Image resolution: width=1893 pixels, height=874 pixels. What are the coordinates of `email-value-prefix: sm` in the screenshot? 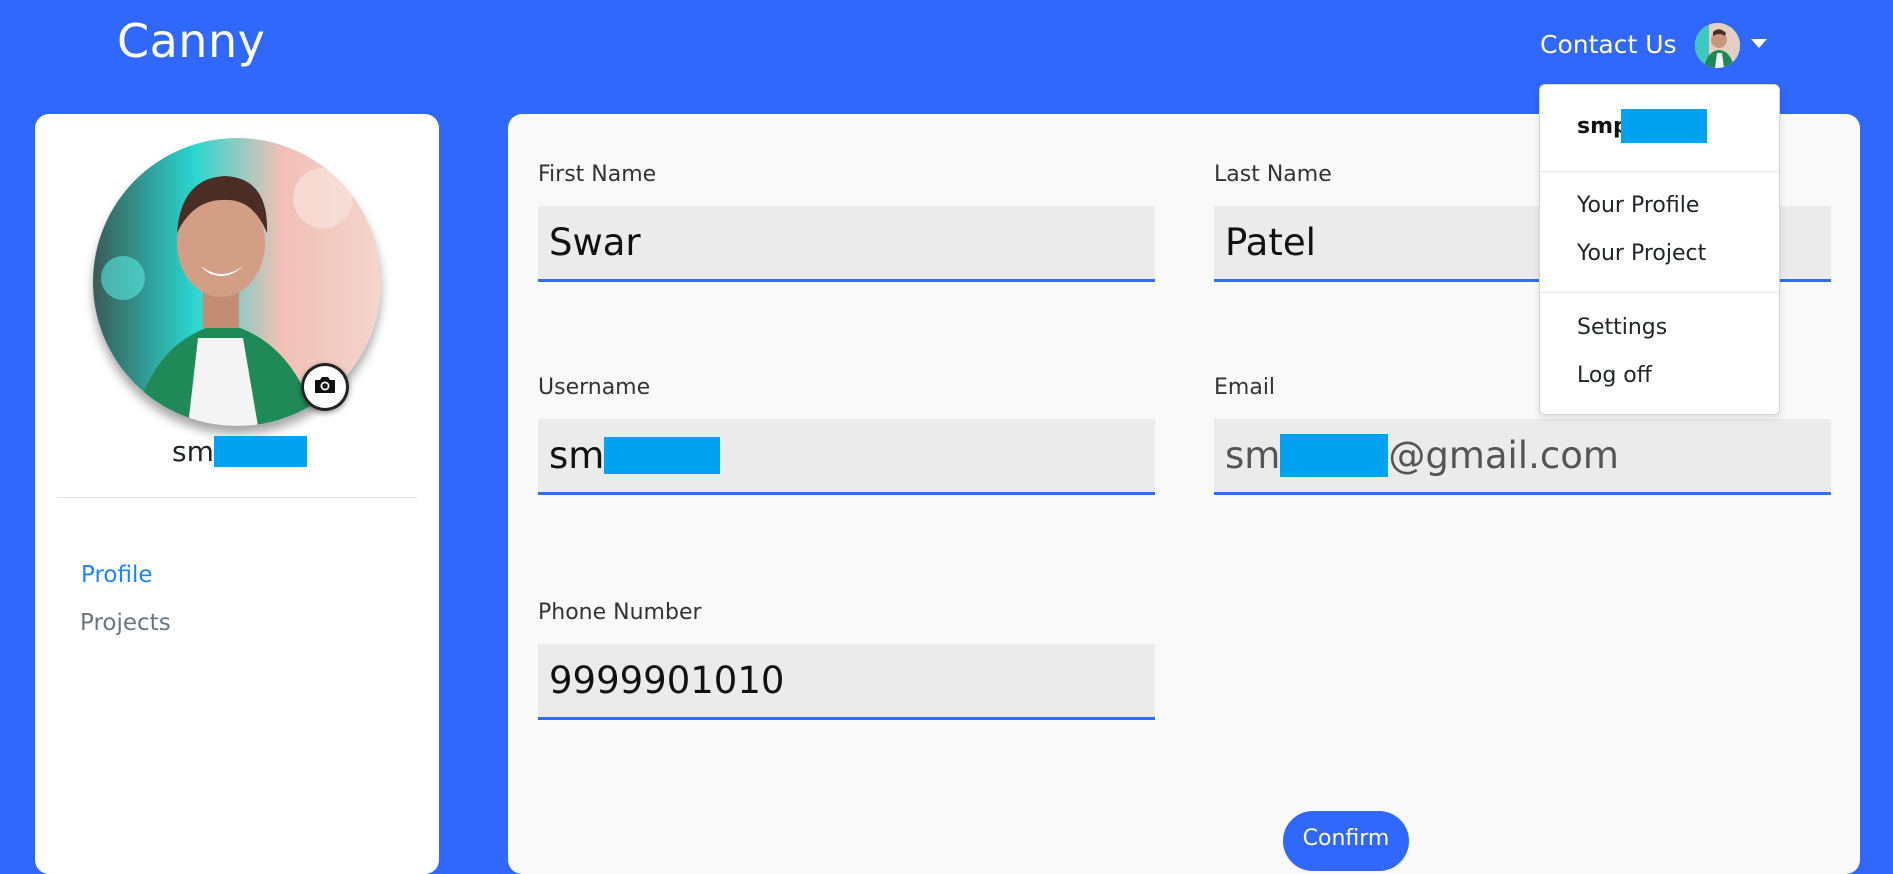 It's located at (1253, 455).